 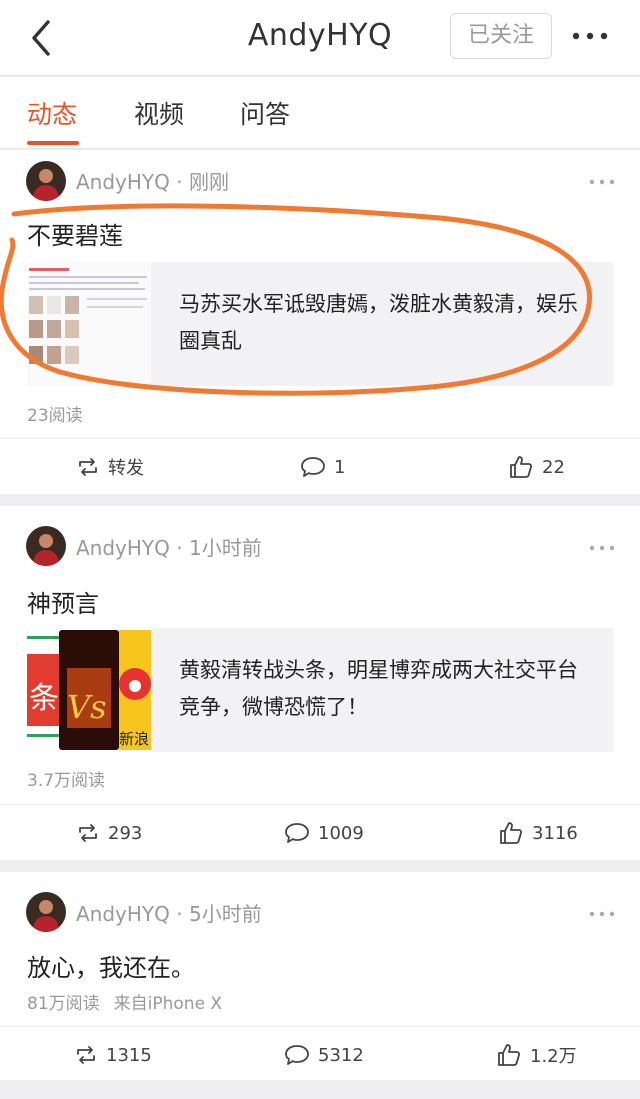 What do you see at coordinates (538, 833) in the screenshot?
I see `like-button: 3116` at bounding box center [538, 833].